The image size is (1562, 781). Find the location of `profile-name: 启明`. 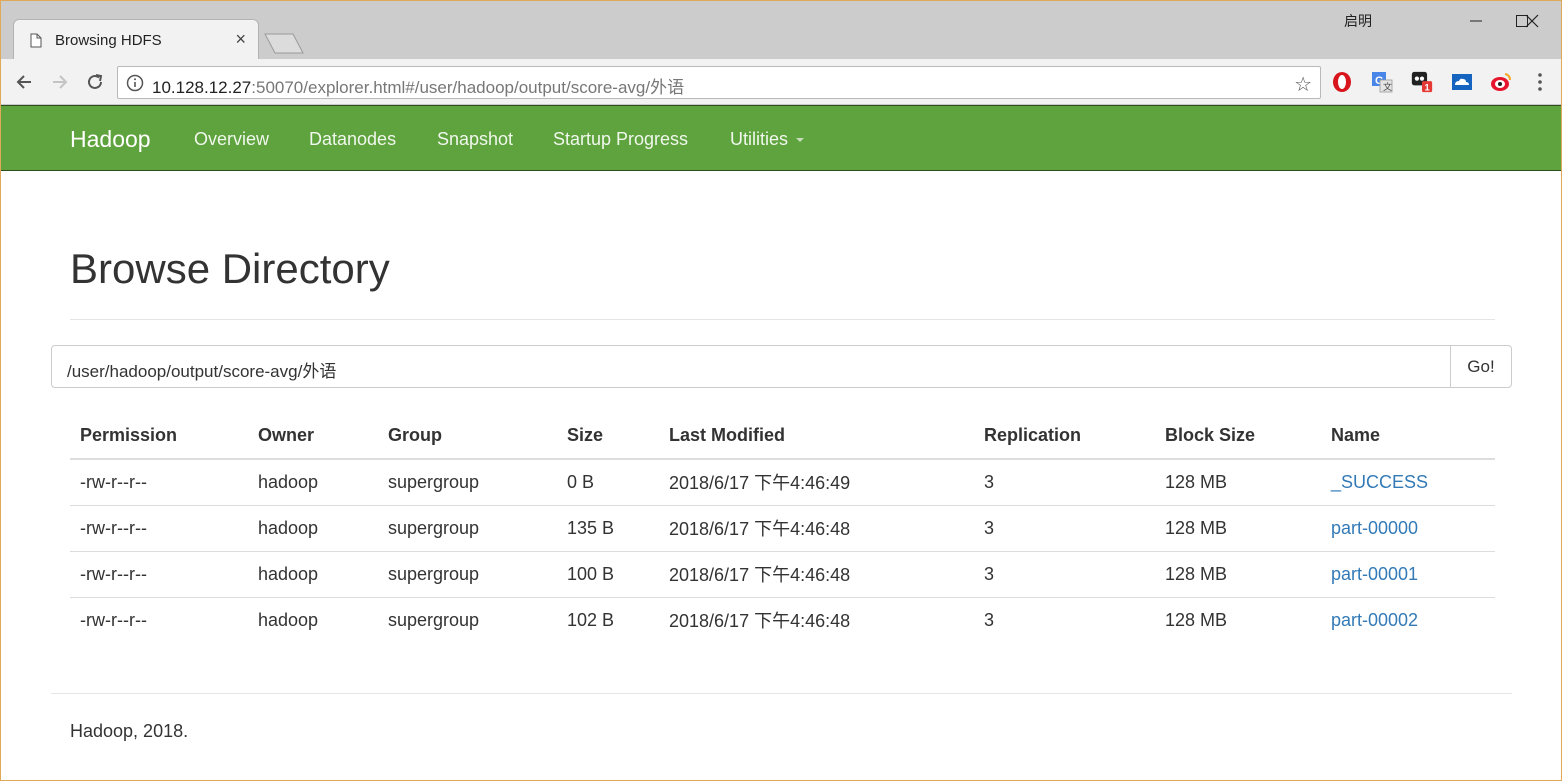

profile-name: 启明 is located at coordinates (1358, 21).